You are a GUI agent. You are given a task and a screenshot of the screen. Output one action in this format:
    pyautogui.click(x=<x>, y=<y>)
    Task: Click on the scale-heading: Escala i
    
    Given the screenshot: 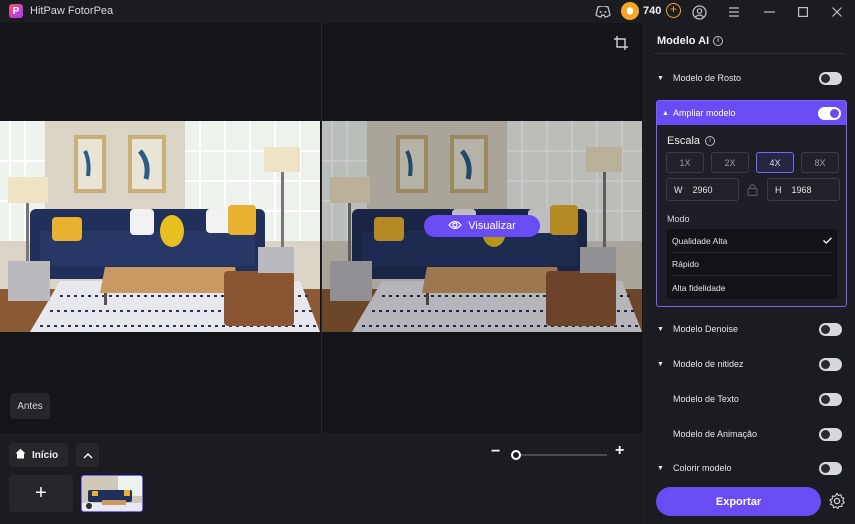 What is the action you would take?
    pyautogui.click(x=691, y=141)
    